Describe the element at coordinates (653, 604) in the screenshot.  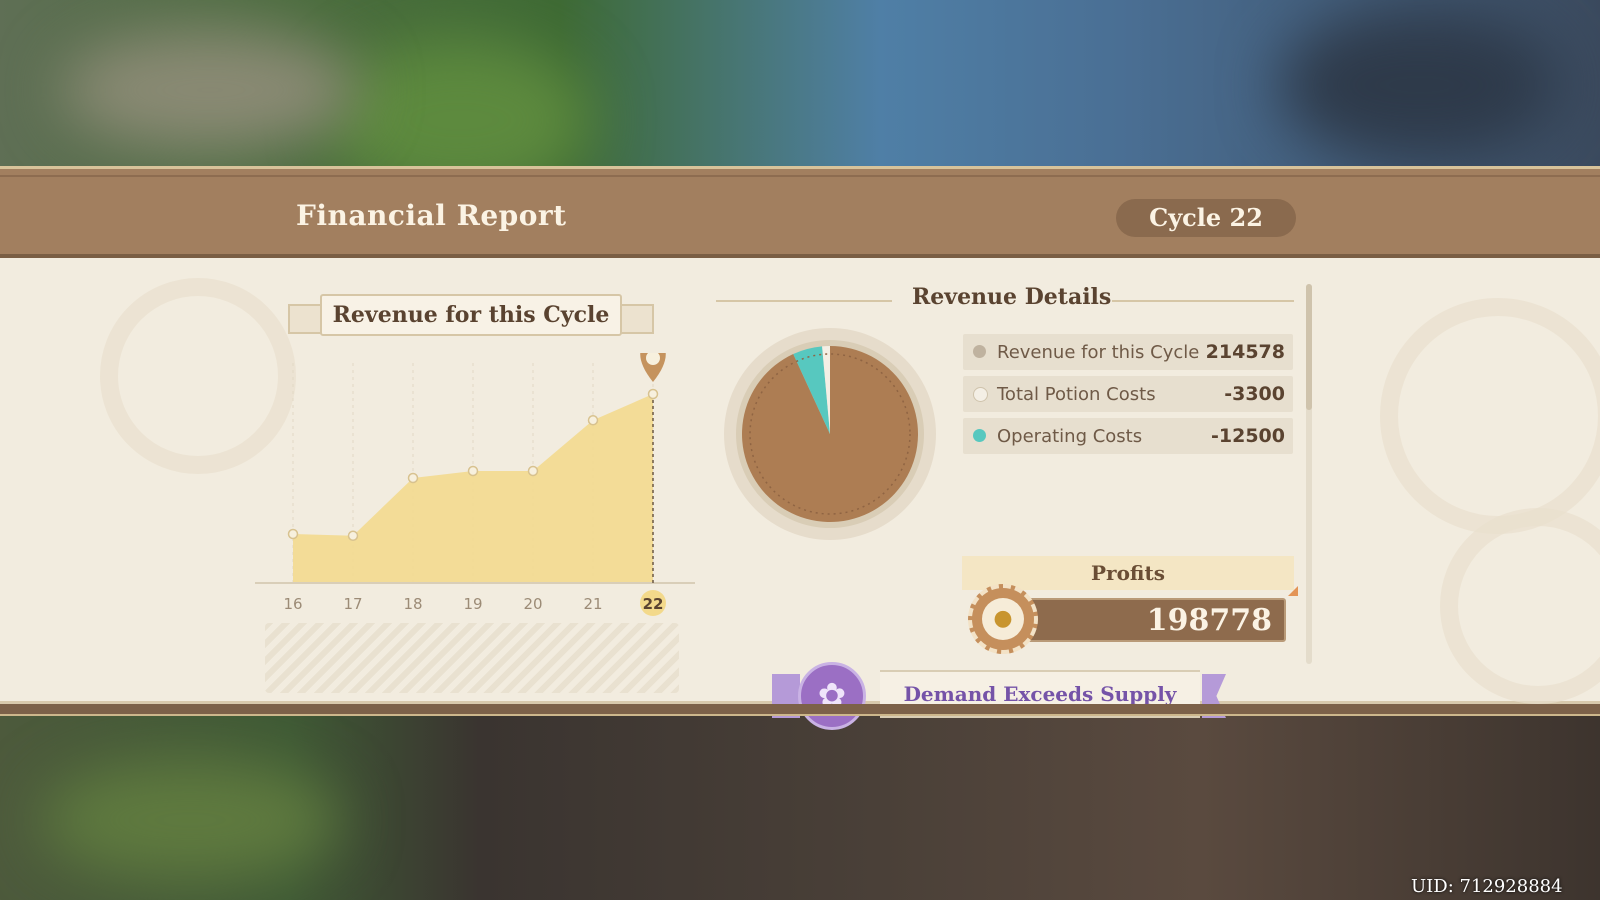
I see `tick-label-22: 22` at that location.